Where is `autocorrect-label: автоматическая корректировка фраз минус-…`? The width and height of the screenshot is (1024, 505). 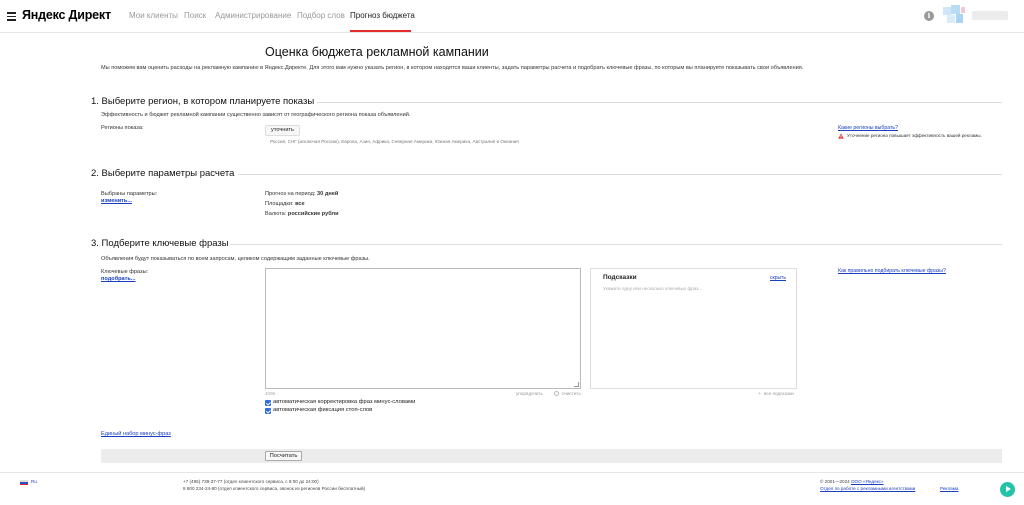 autocorrect-label: автоматическая корректировка фраз минус-… is located at coordinates (344, 402).